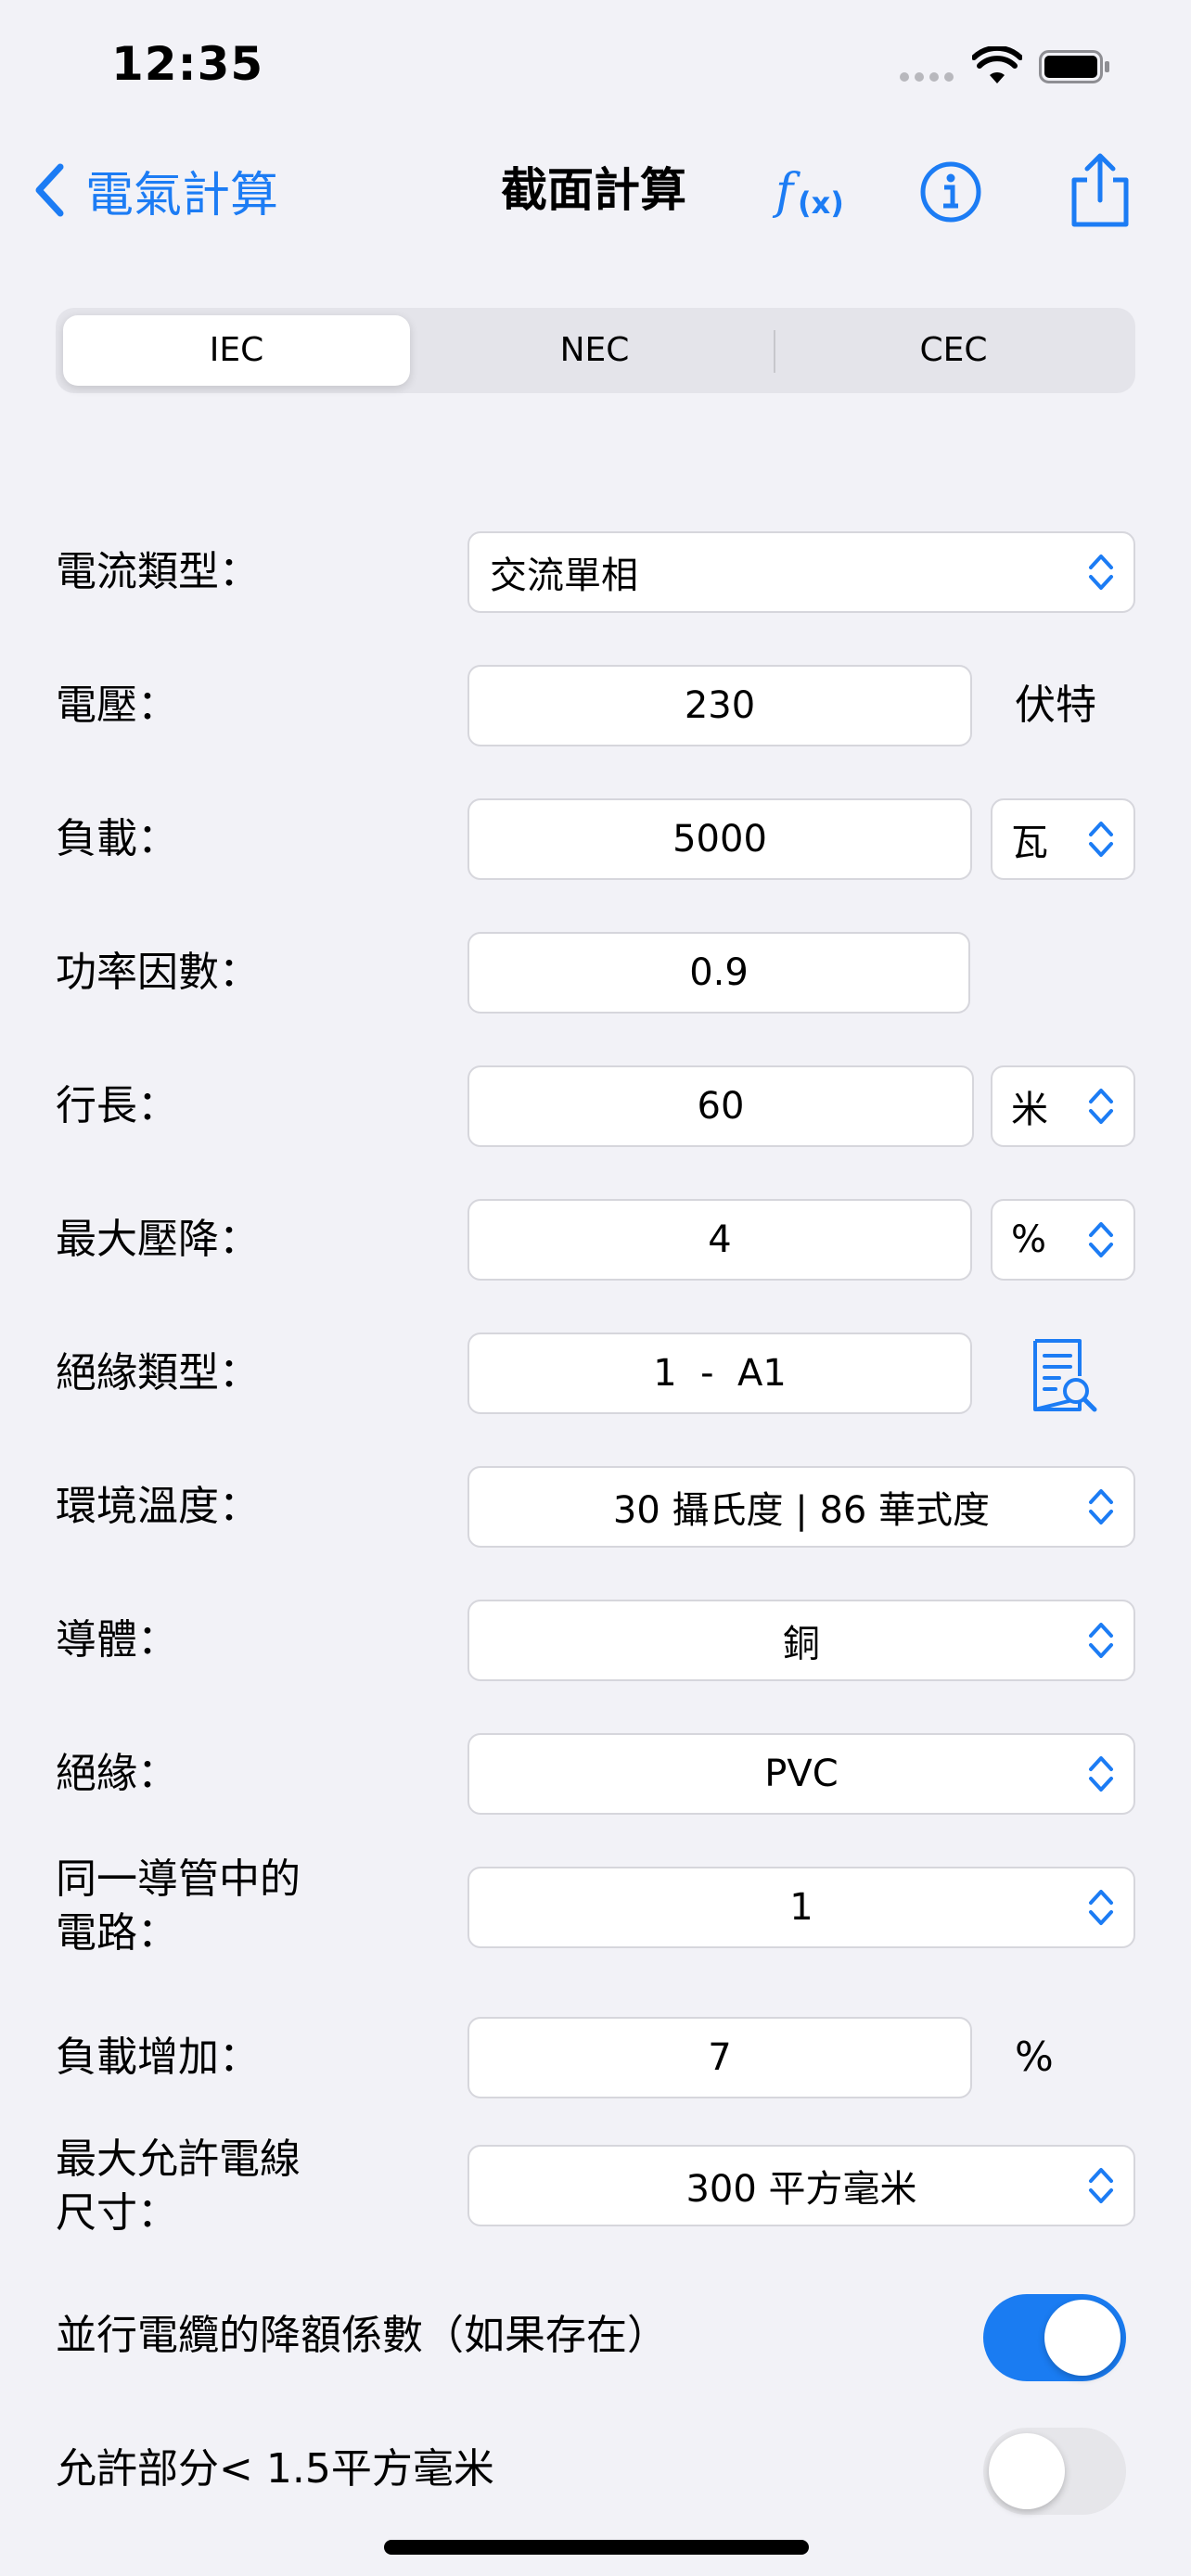 Image resolution: width=1191 pixels, height=2576 pixels. What do you see at coordinates (1029, 1110) in the screenshot?
I see `length-unit-value: 米` at bounding box center [1029, 1110].